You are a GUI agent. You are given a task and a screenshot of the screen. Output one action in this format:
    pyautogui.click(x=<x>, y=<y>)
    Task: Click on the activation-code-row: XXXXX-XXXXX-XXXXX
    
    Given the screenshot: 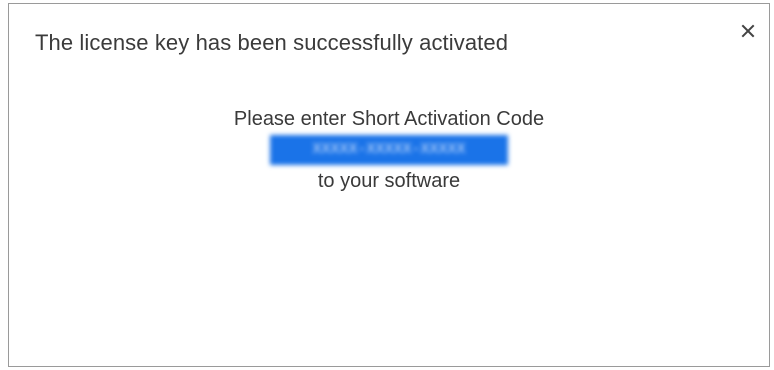 What is the action you would take?
    pyautogui.click(x=389, y=150)
    